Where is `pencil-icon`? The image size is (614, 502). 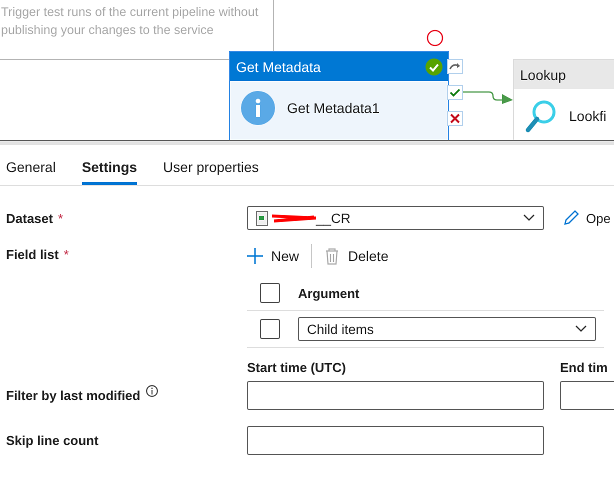 pencil-icon is located at coordinates (571, 218).